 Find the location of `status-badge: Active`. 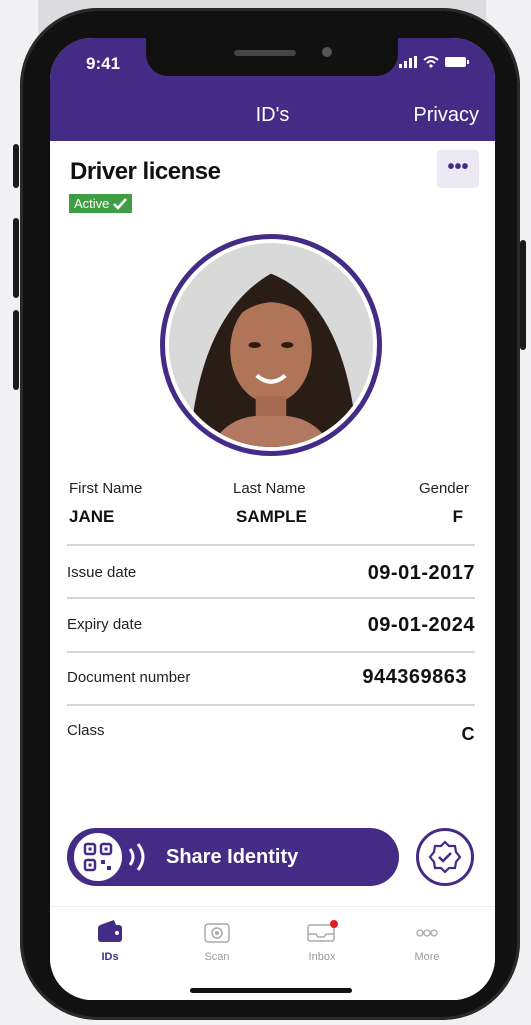

status-badge: Active is located at coordinates (101, 203).